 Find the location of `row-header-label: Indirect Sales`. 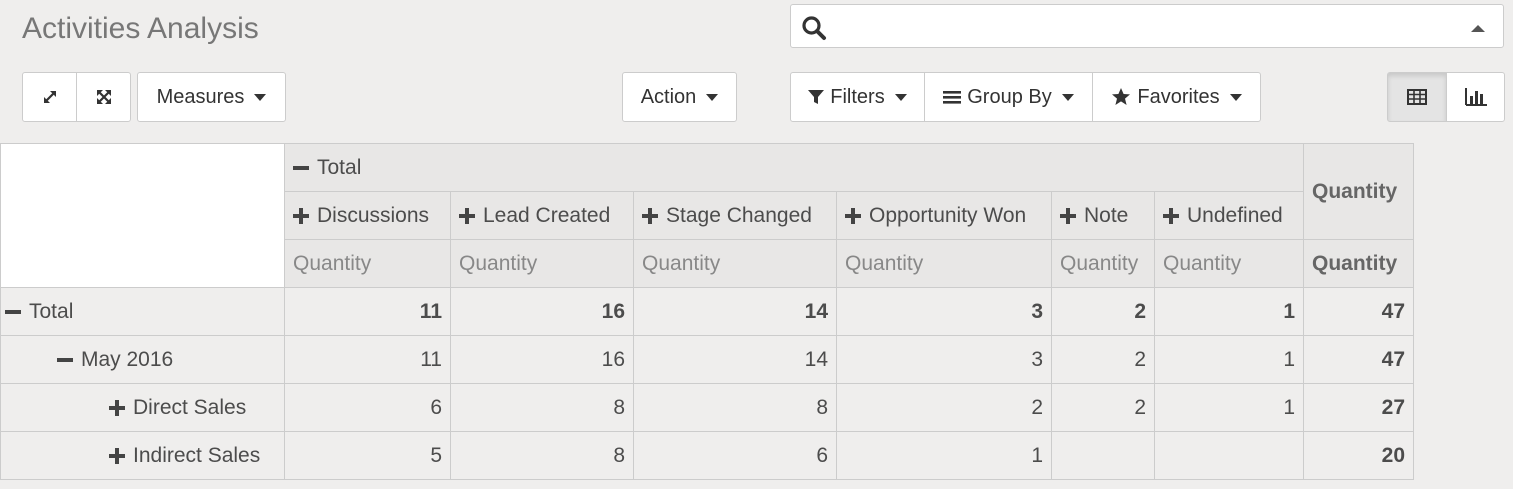

row-header-label: Indirect Sales is located at coordinates (197, 455).